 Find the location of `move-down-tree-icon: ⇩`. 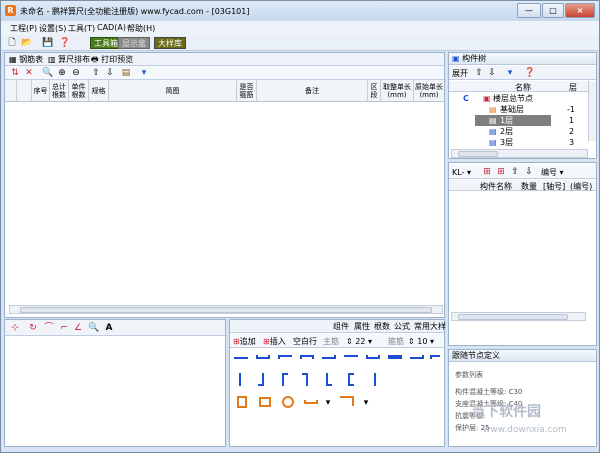

move-down-tree-icon: ⇩ is located at coordinates (492, 73).